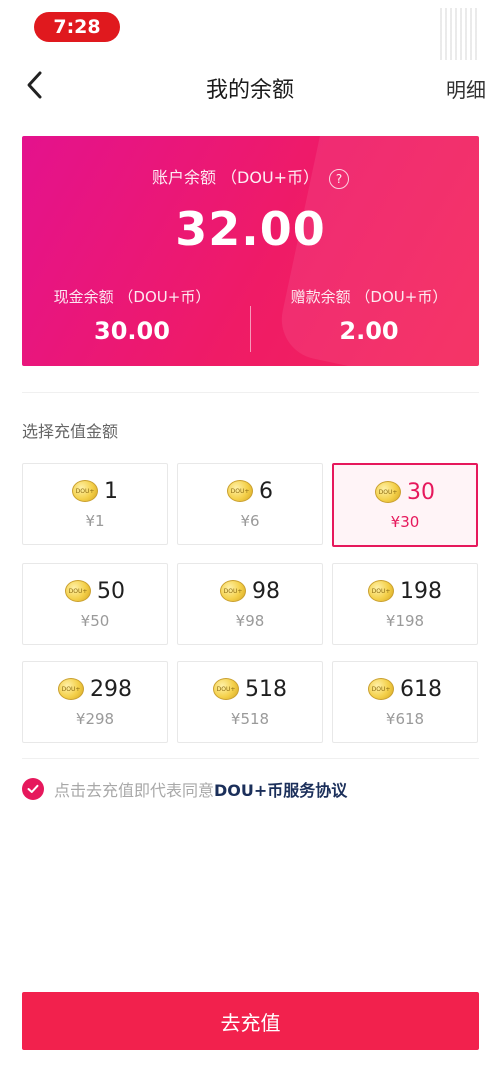  What do you see at coordinates (250, 504) in the screenshot?
I see `amount-option-6: DOU+ 6 ¥6` at bounding box center [250, 504].